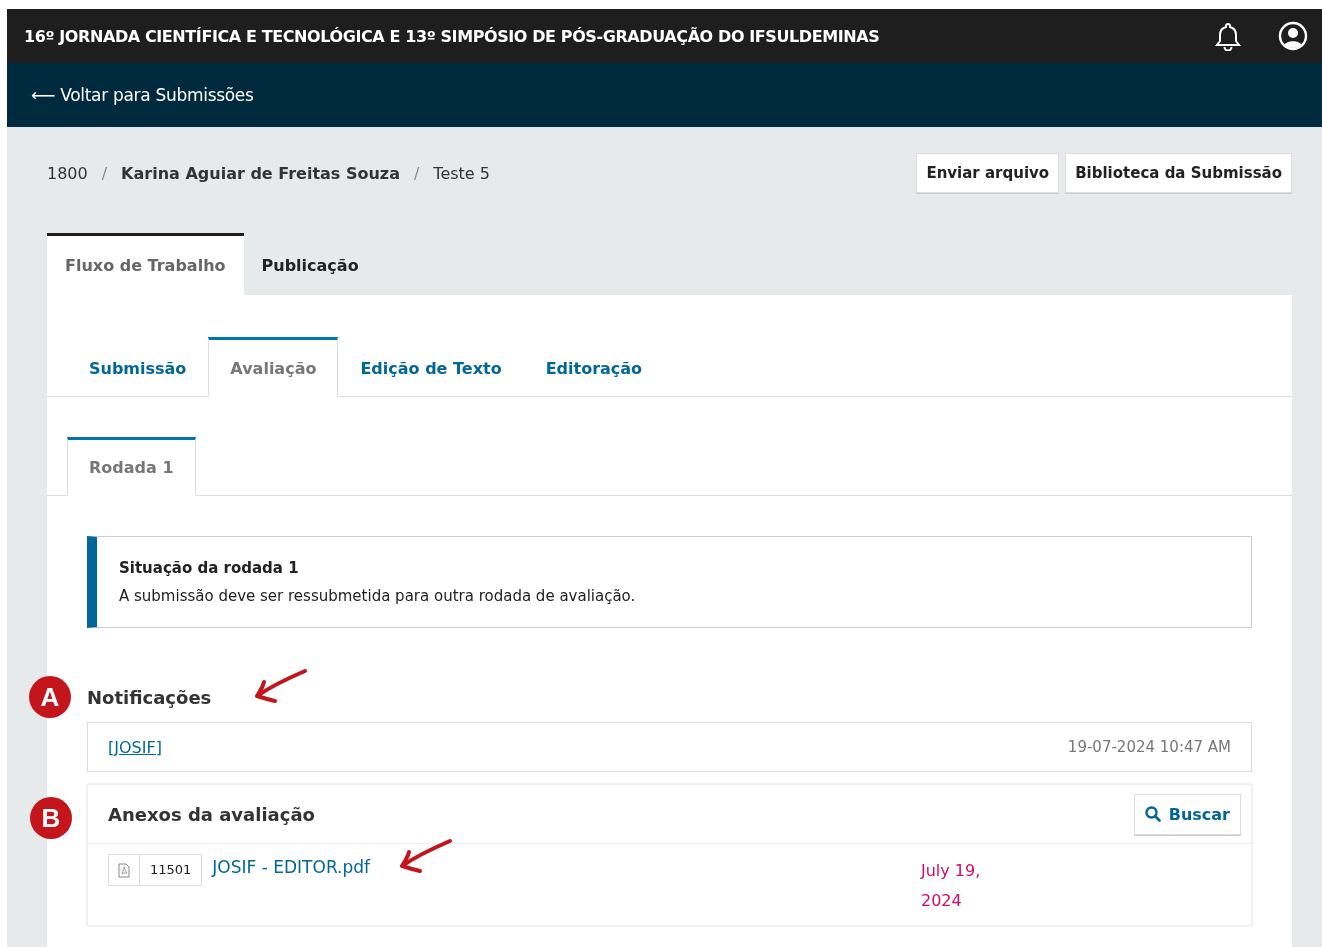 Image resolution: width=1322 pixels, height=947 pixels. I want to click on annotation-badge: A, so click(50, 697).